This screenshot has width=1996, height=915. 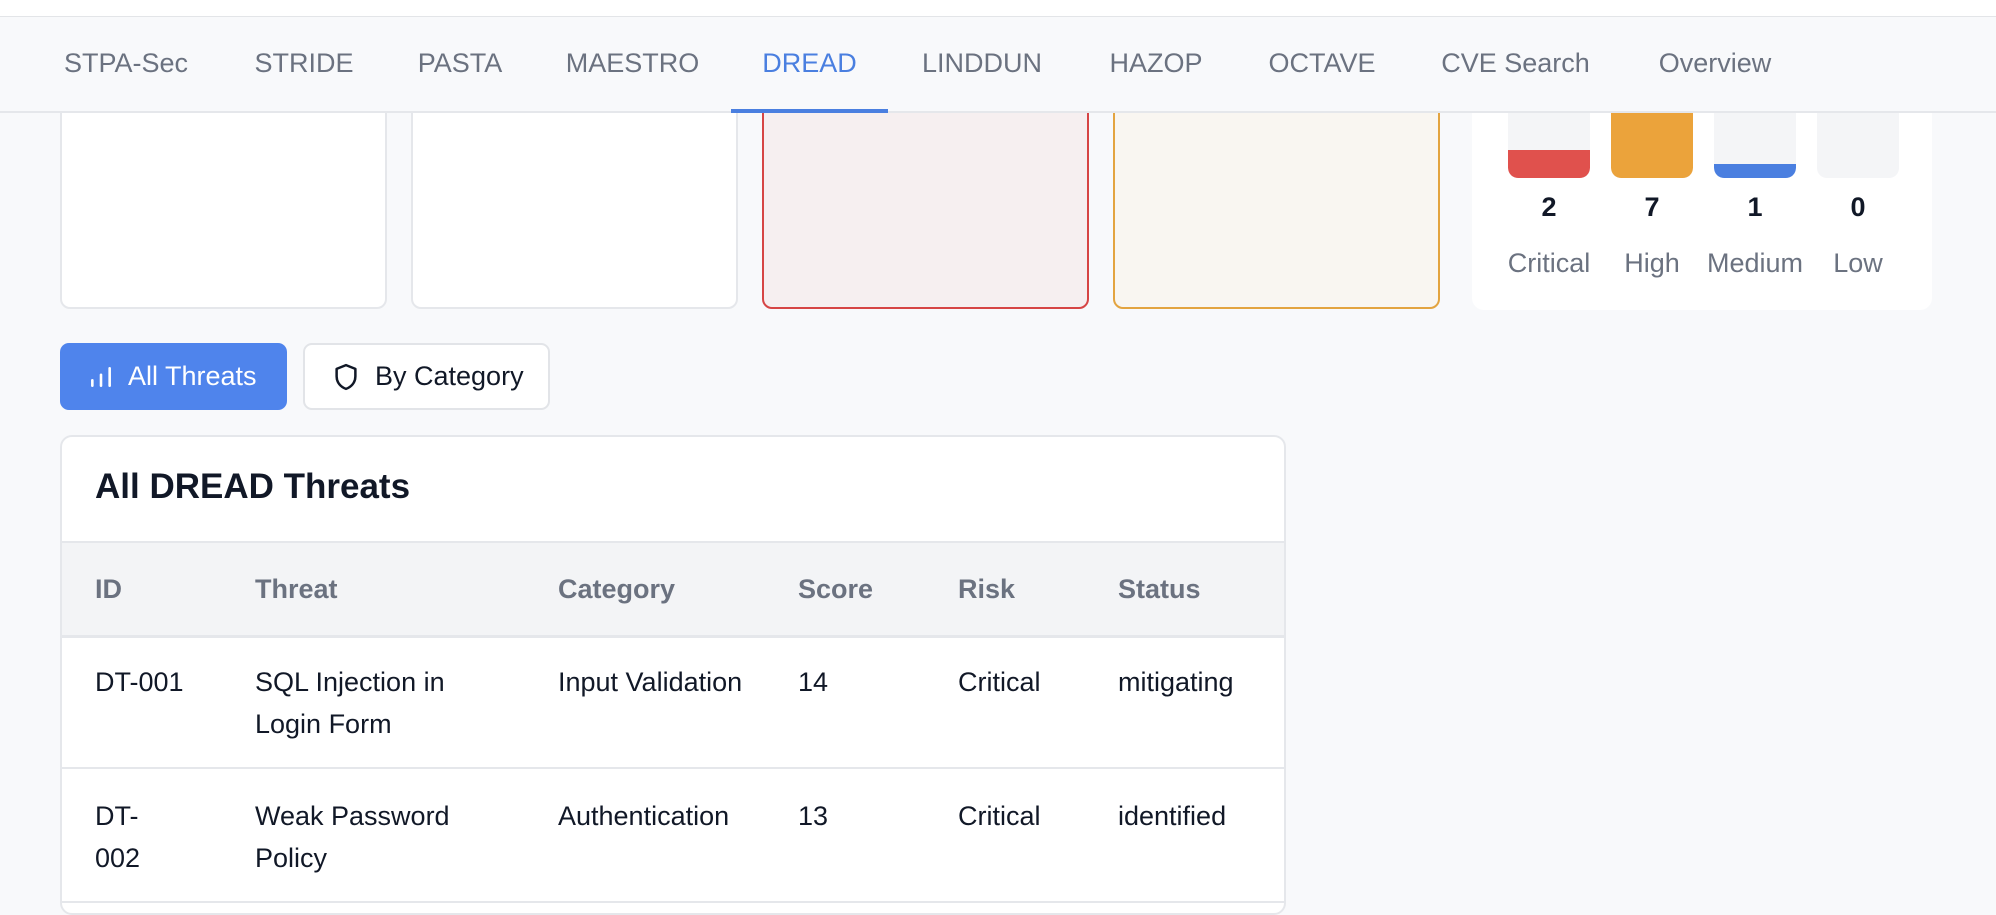 What do you see at coordinates (346, 377) in the screenshot?
I see `shield-icon` at bounding box center [346, 377].